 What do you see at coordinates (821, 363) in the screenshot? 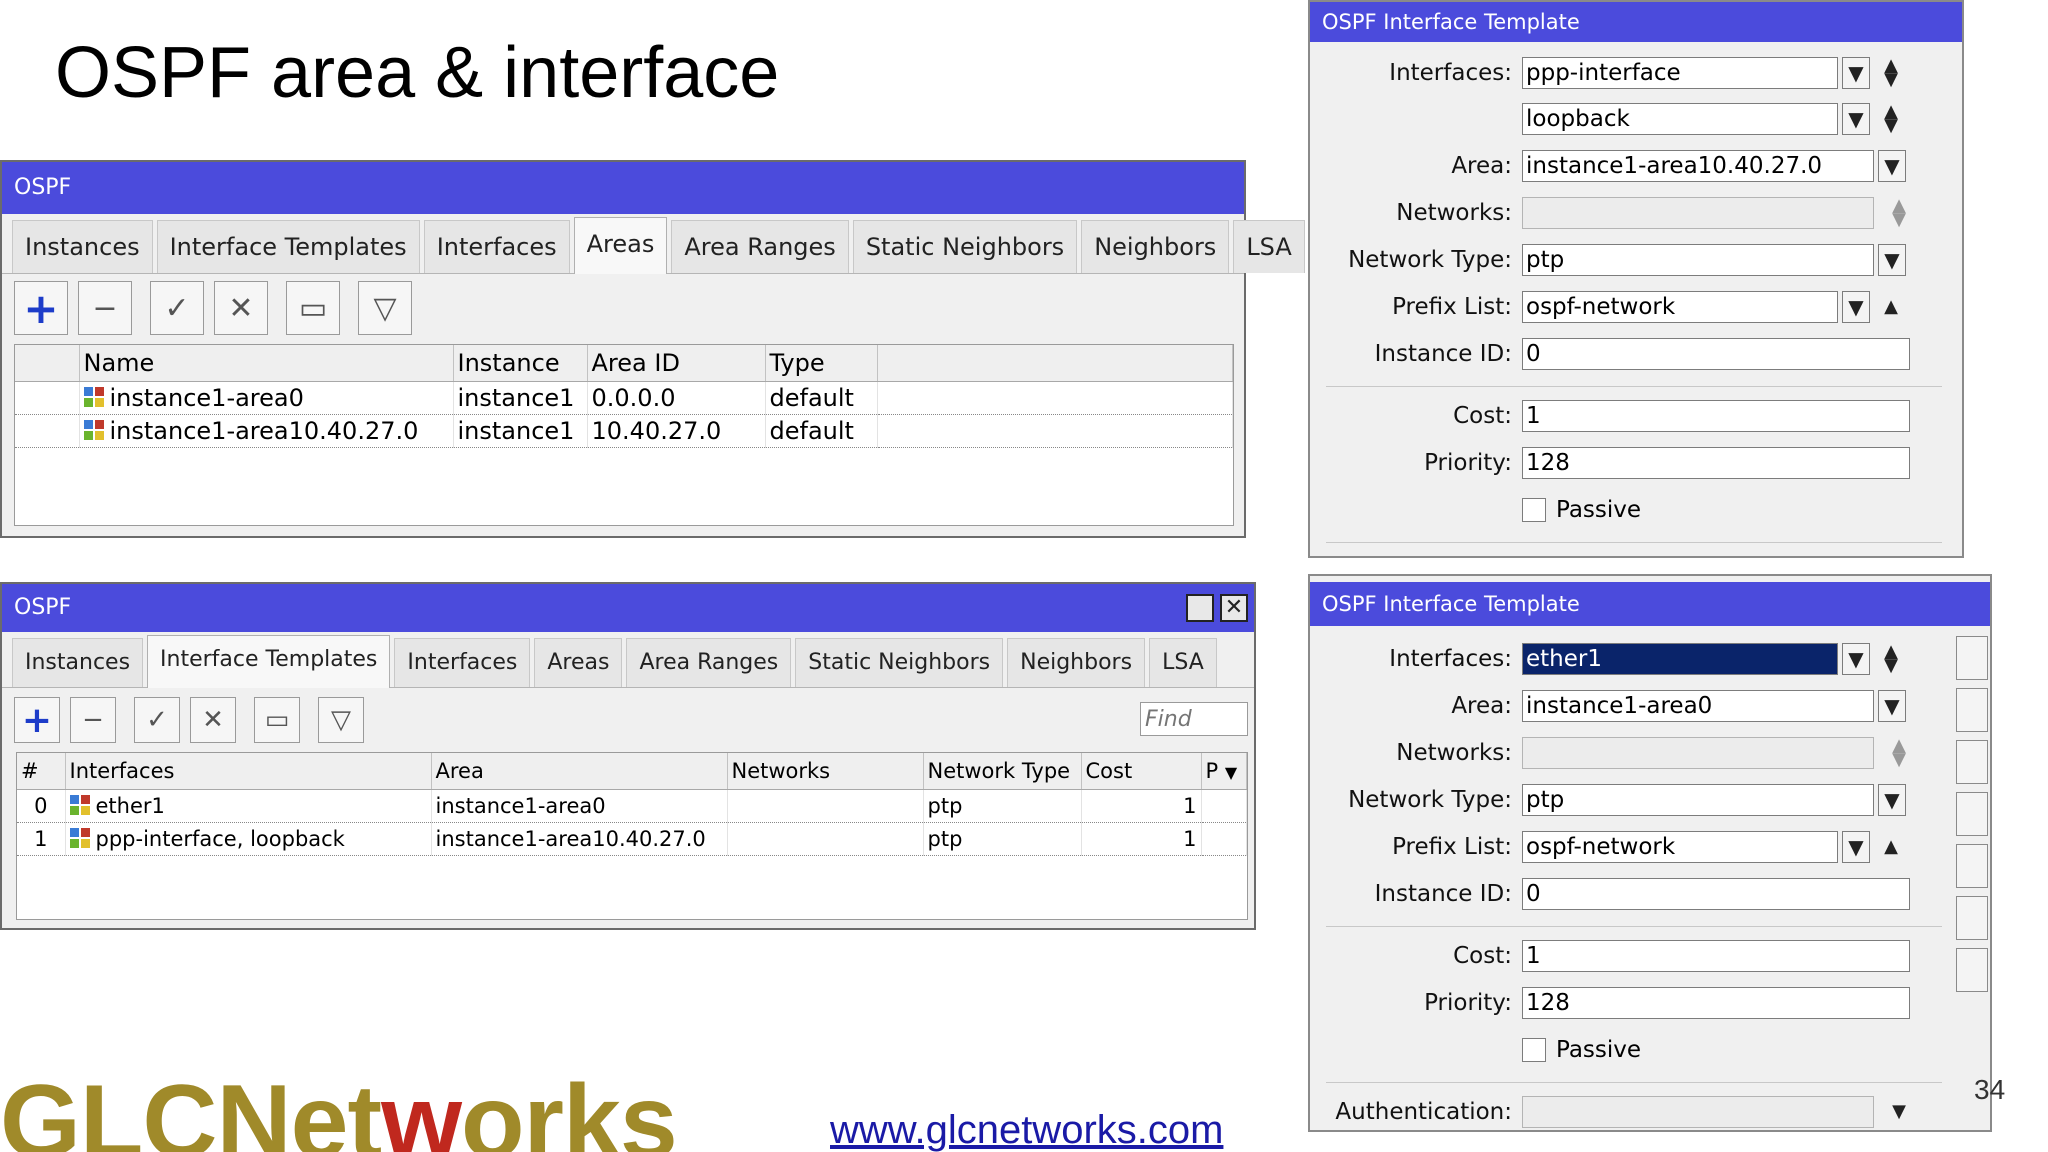
I see `column-header-type: Type` at bounding box center [821, 363].